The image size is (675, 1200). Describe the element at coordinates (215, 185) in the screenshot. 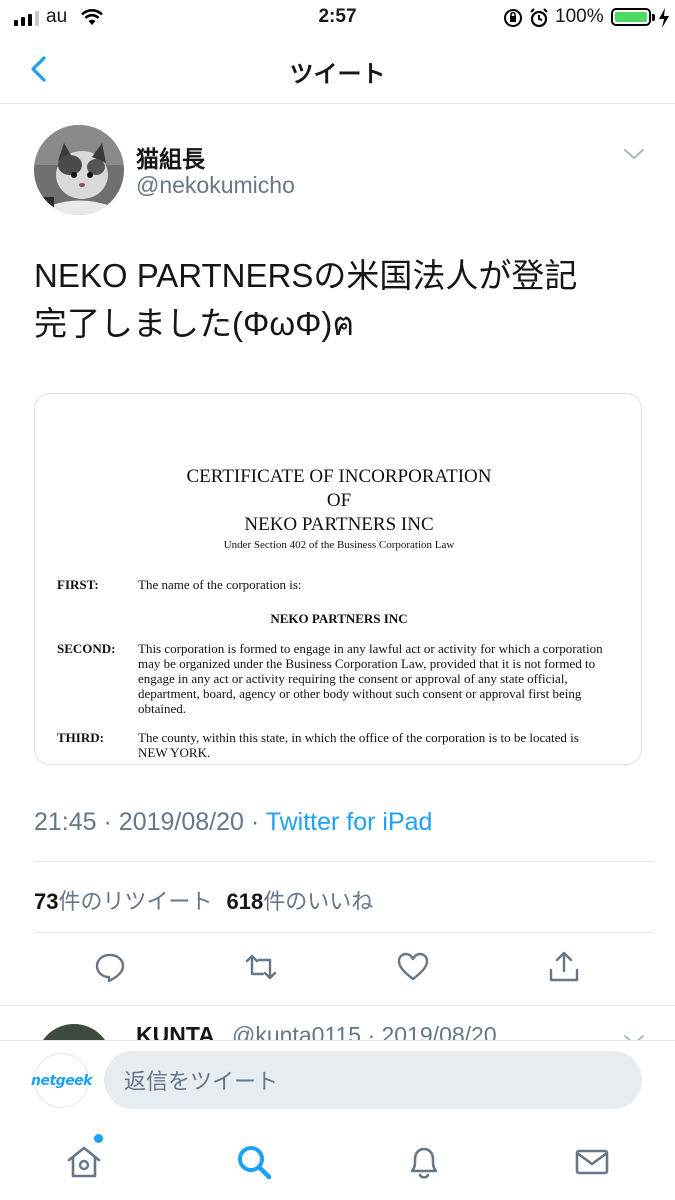

I see `author-handle: @nekokumicho` at that location.